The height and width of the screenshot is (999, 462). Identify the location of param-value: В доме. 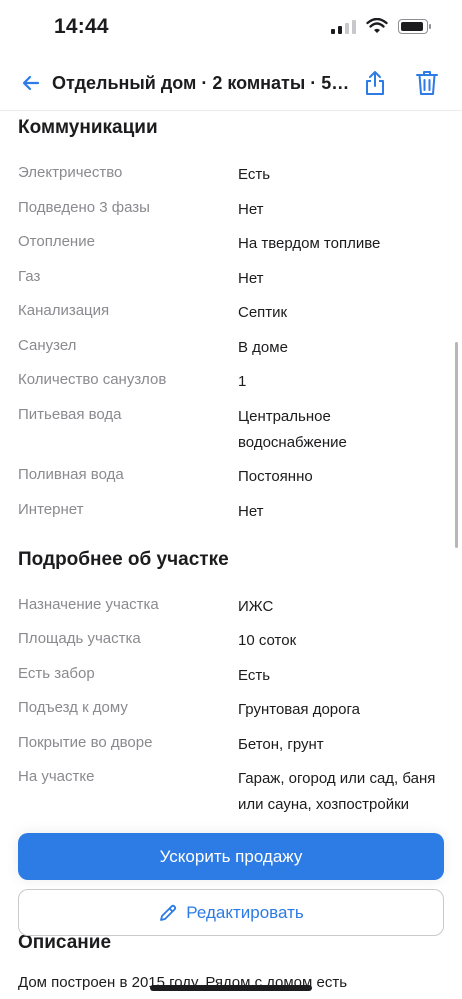
(263, 347).